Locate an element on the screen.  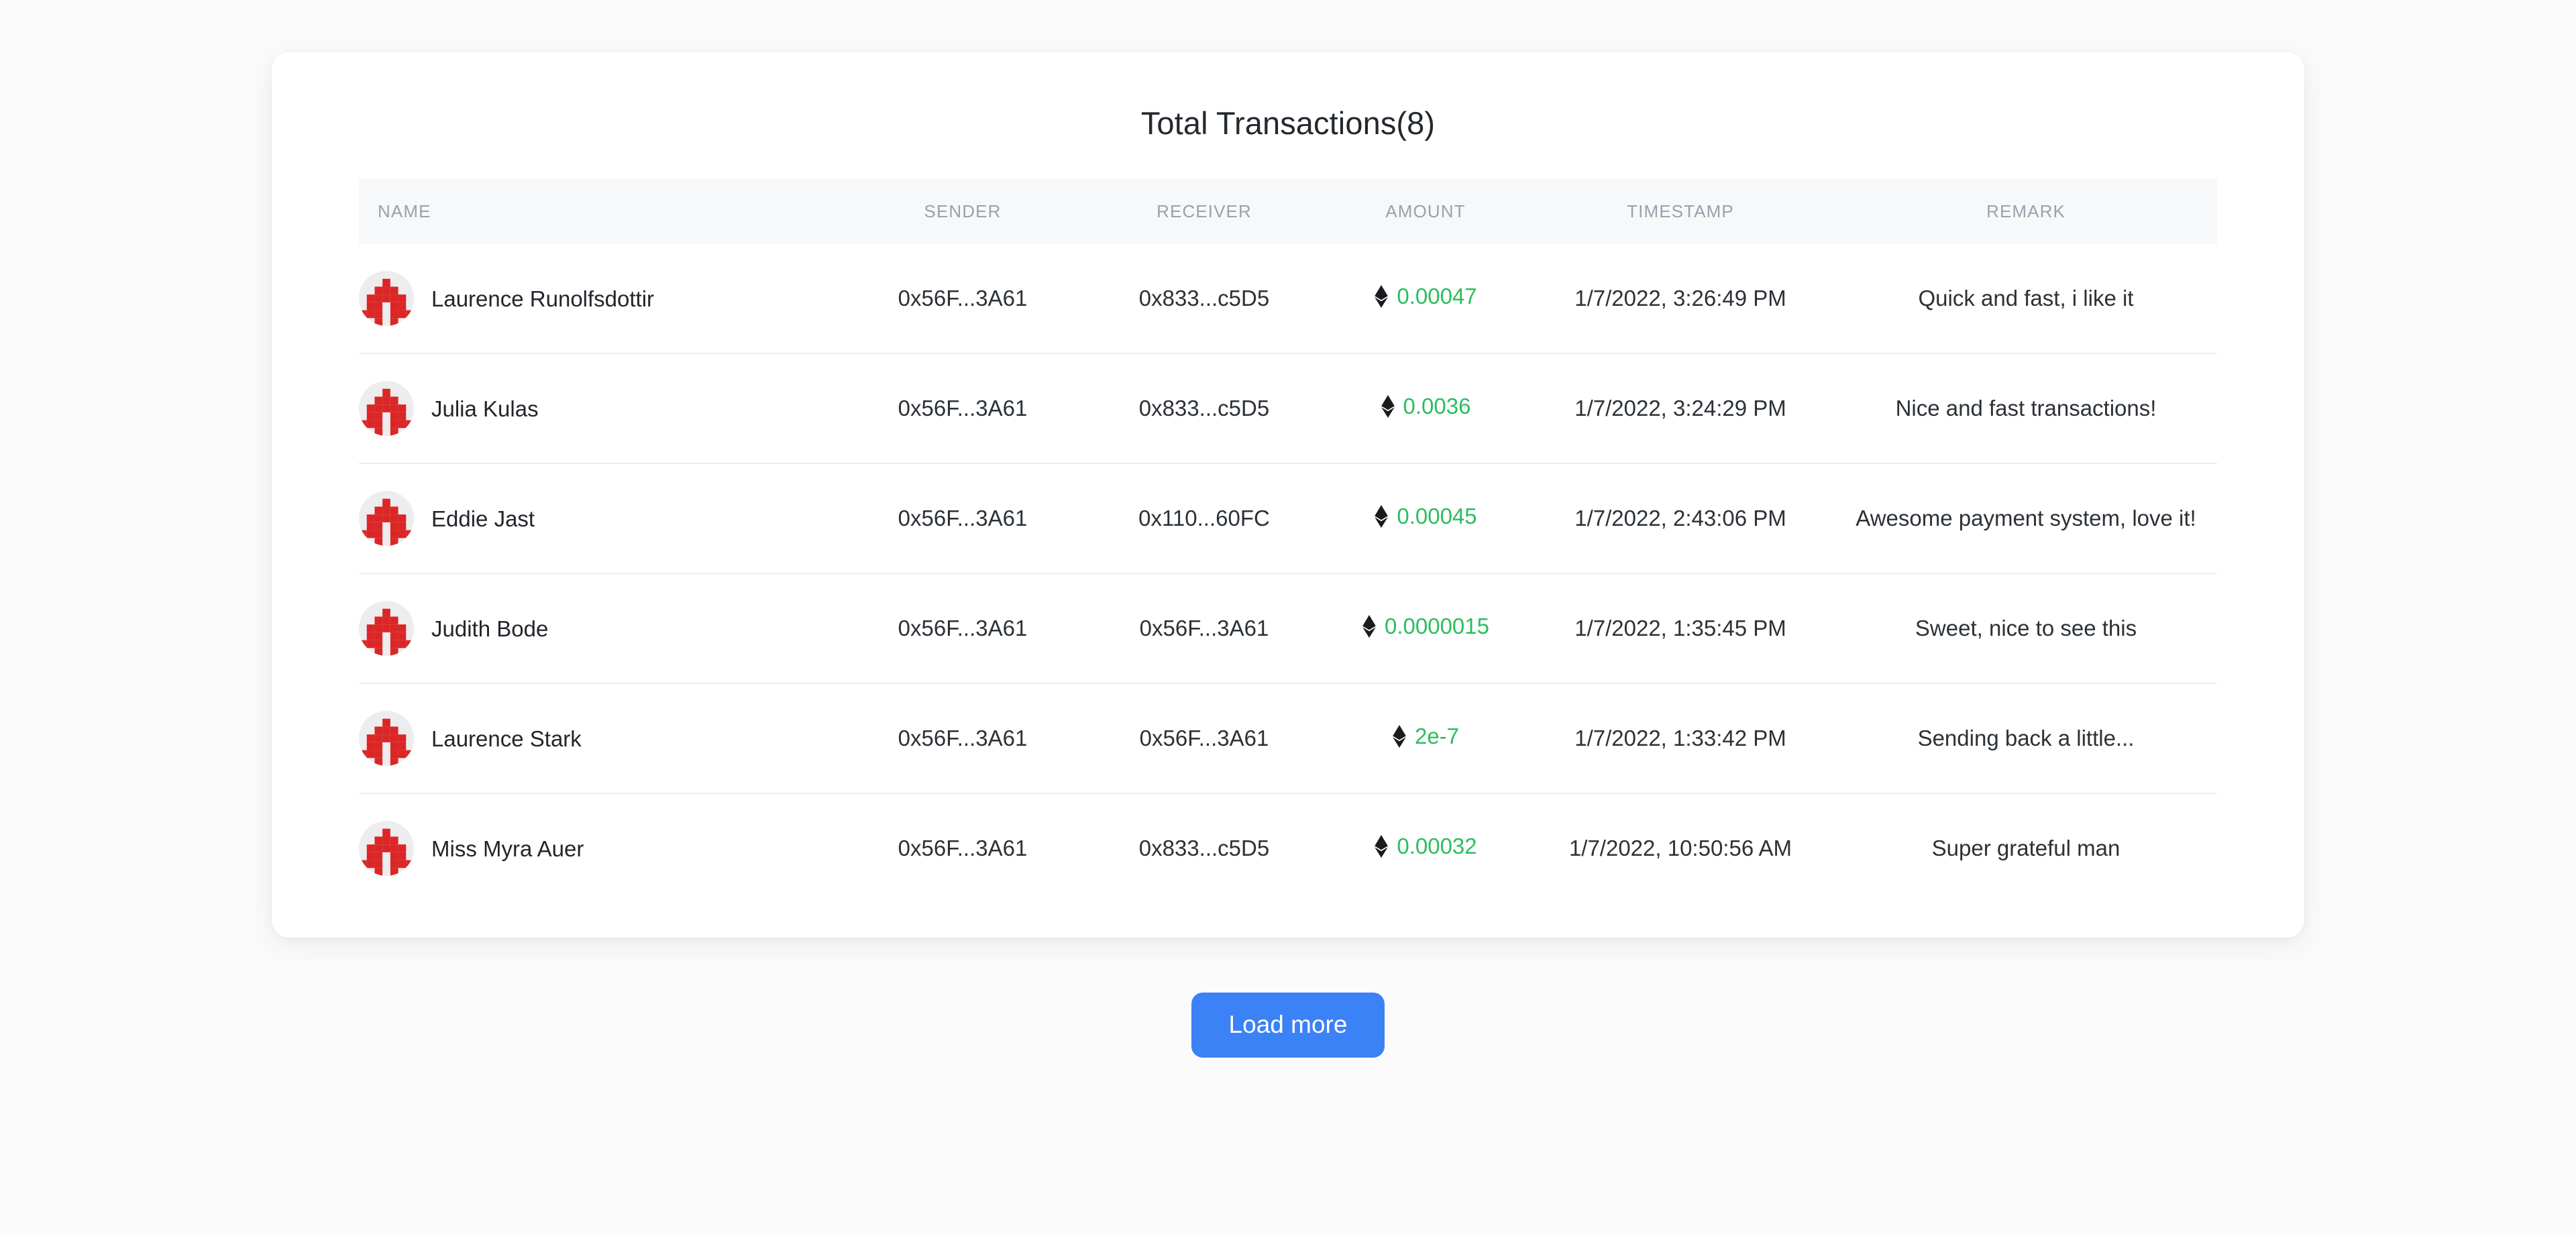
cell-name: Eddie Jast is located at coordinates (600, 518).